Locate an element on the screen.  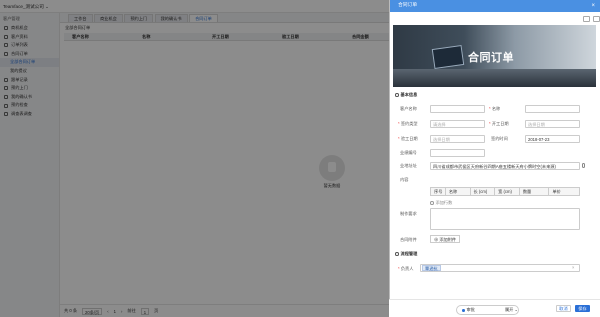
start-date-label: * 开工日期 is located at coordinates (499, 123).